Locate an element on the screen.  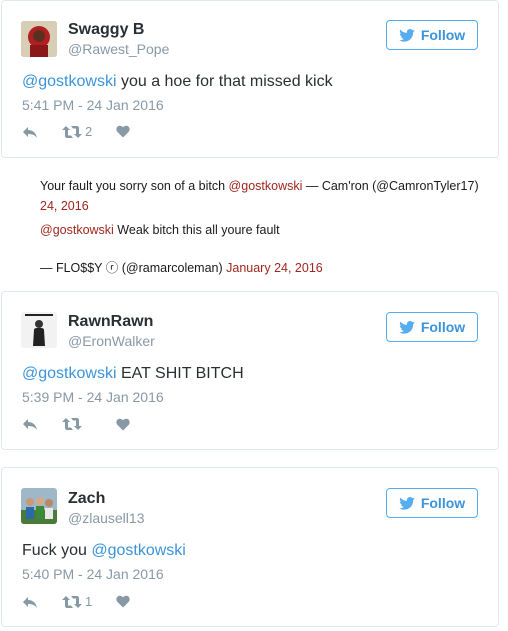
retweet-button: 2 is located at coordinates (82, 131).